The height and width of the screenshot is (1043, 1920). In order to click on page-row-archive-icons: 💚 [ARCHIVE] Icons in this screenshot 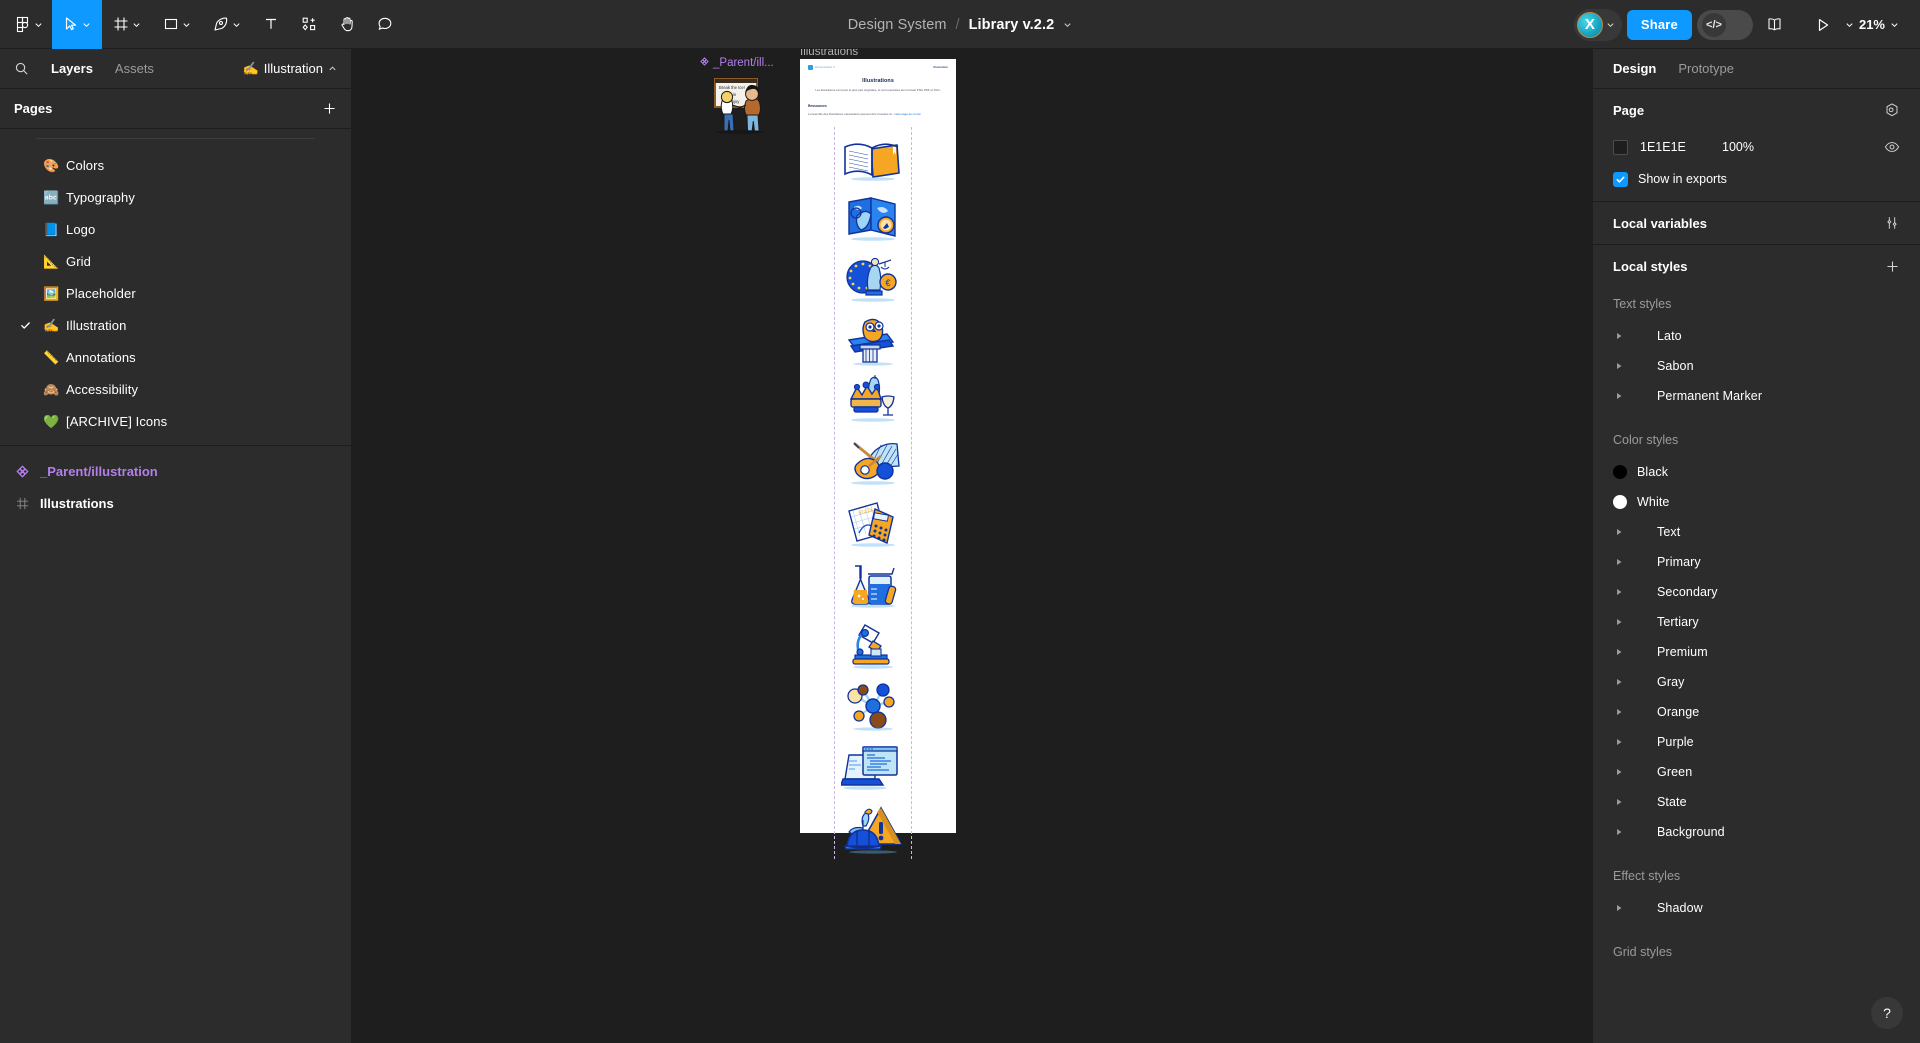, I will do `click(175, 421)`.